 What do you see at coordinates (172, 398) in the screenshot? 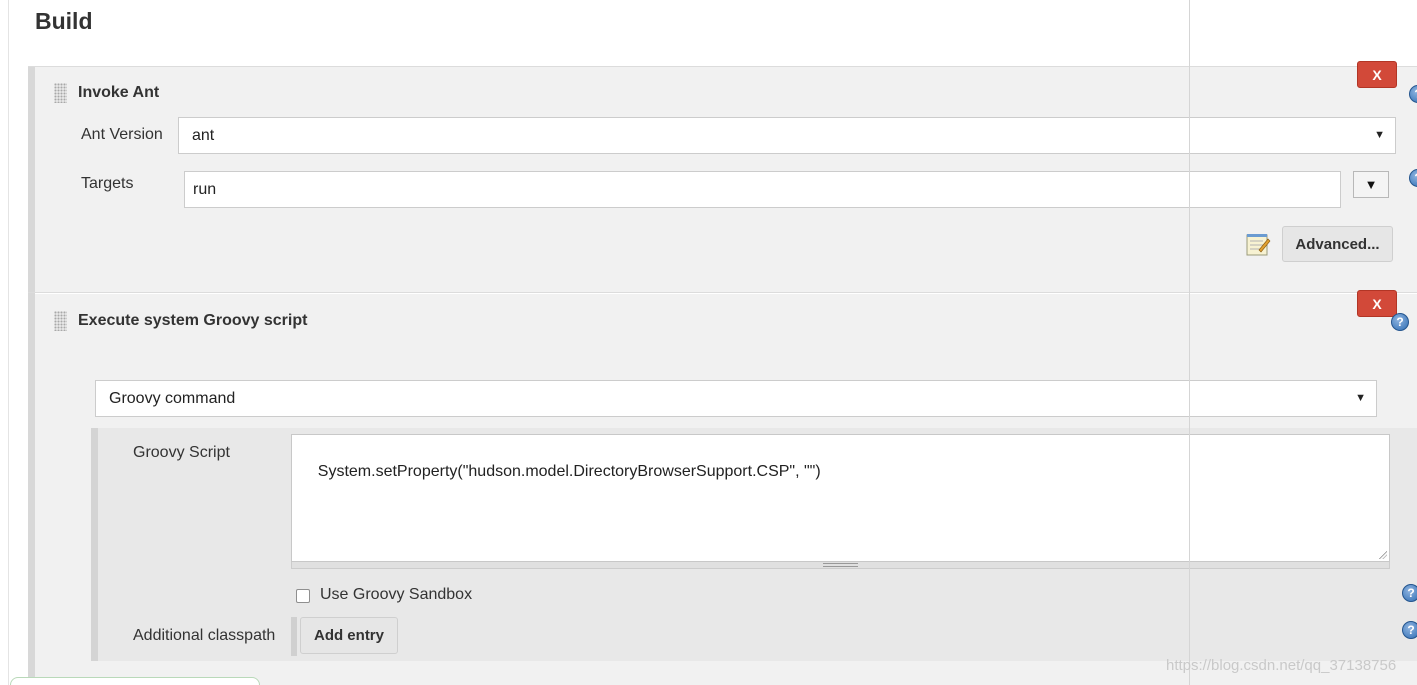
I see `groovy-command-value: Groovy command` at bounding box center [172, 398].